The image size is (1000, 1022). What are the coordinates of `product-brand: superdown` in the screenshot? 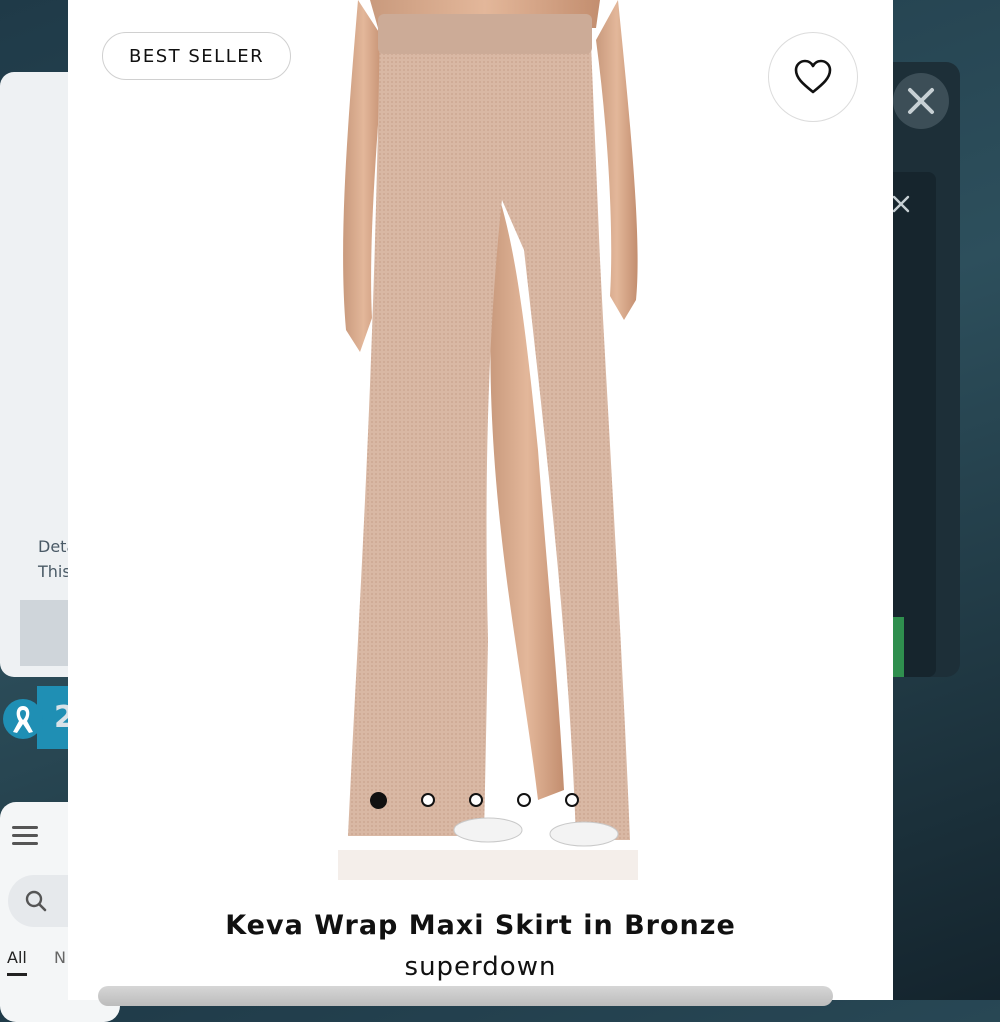 It's located at (480, 967).